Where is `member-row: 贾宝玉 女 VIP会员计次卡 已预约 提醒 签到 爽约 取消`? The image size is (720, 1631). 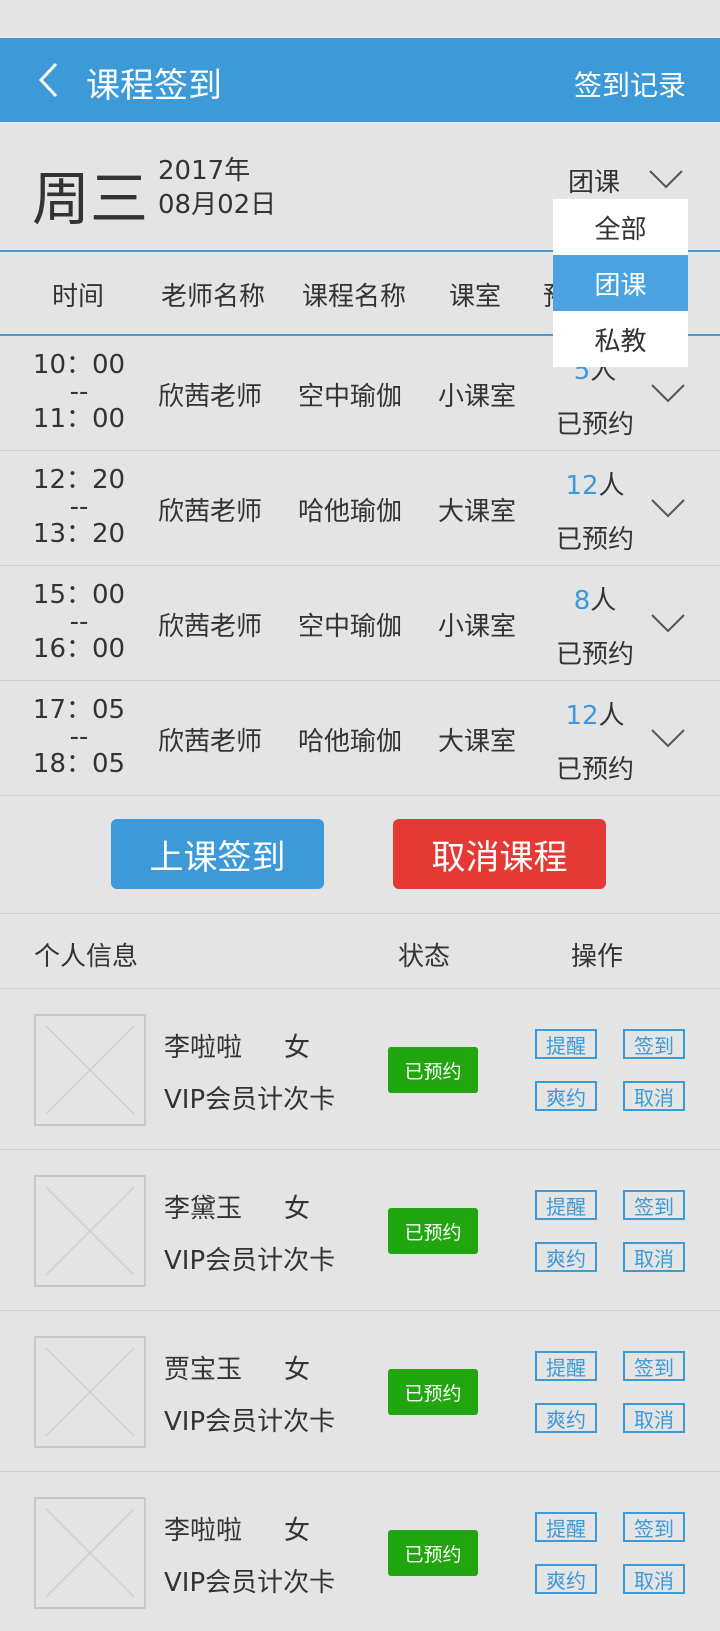 member-row: 贾宝玉 女 VIP会员计次卡 已预约 提醒 签到 爽约 取消 is located at coordinates (360, 1391).